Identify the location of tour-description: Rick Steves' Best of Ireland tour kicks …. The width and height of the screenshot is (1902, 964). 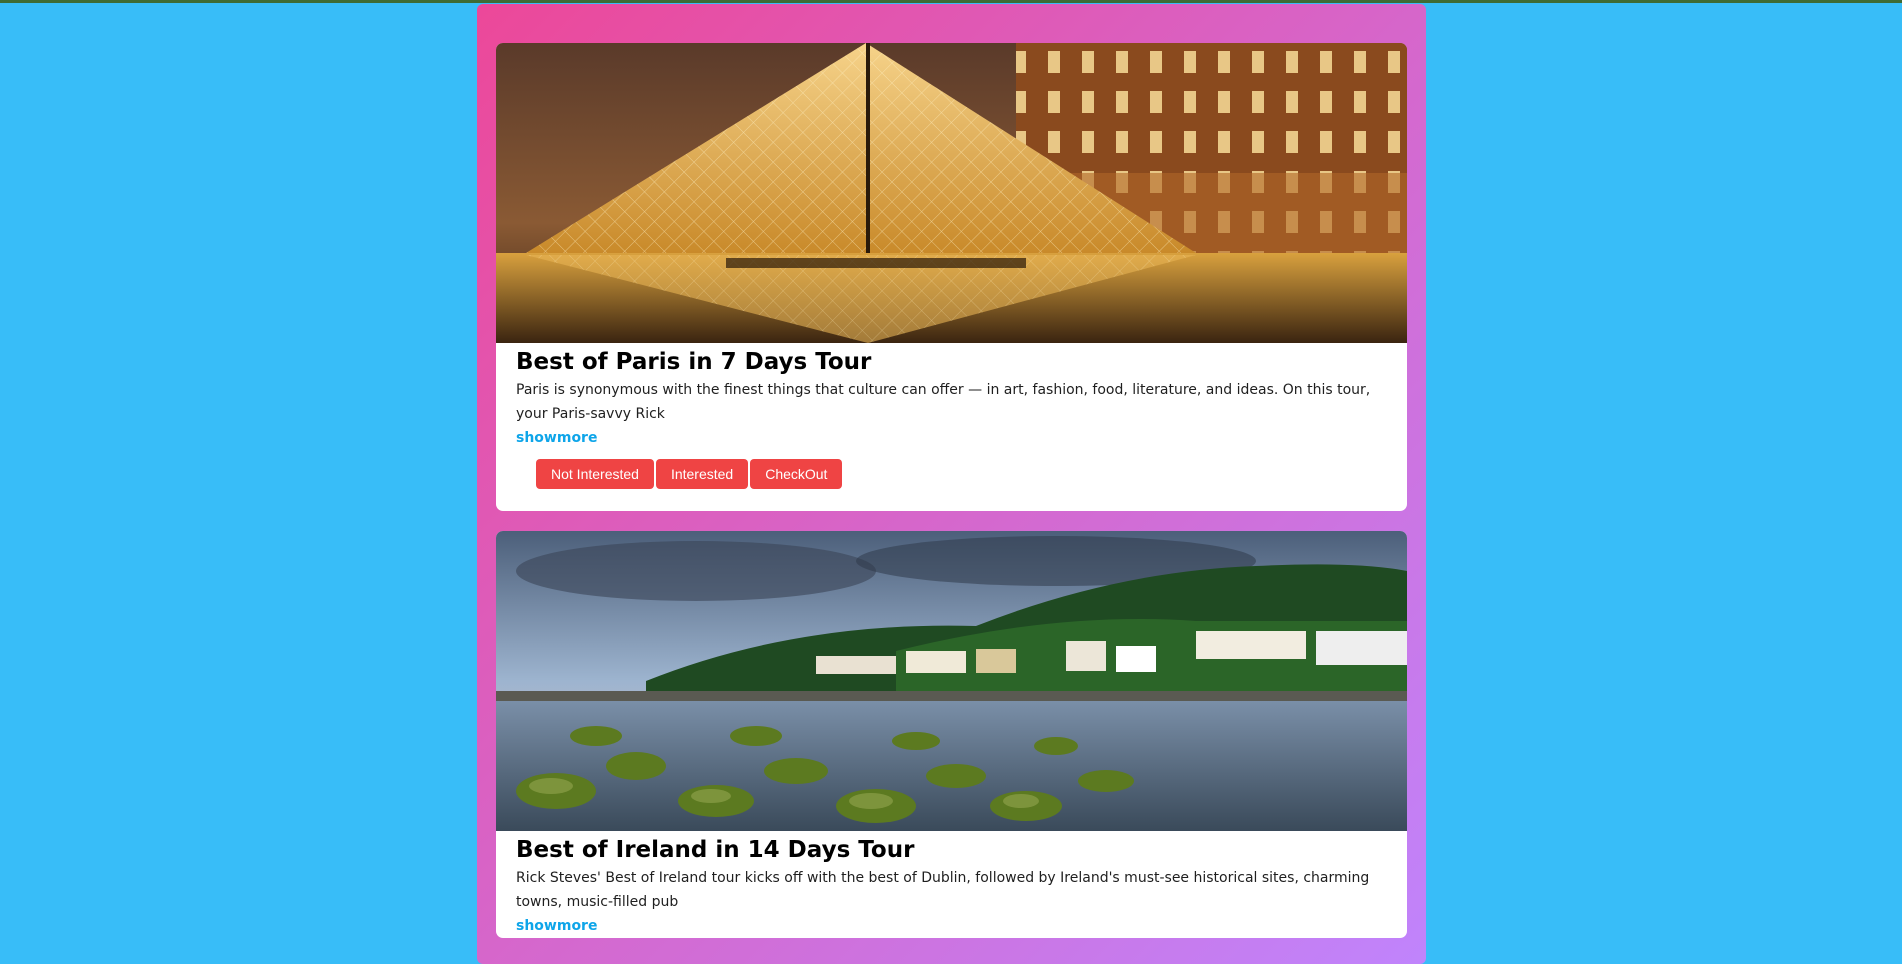
(943, 890).